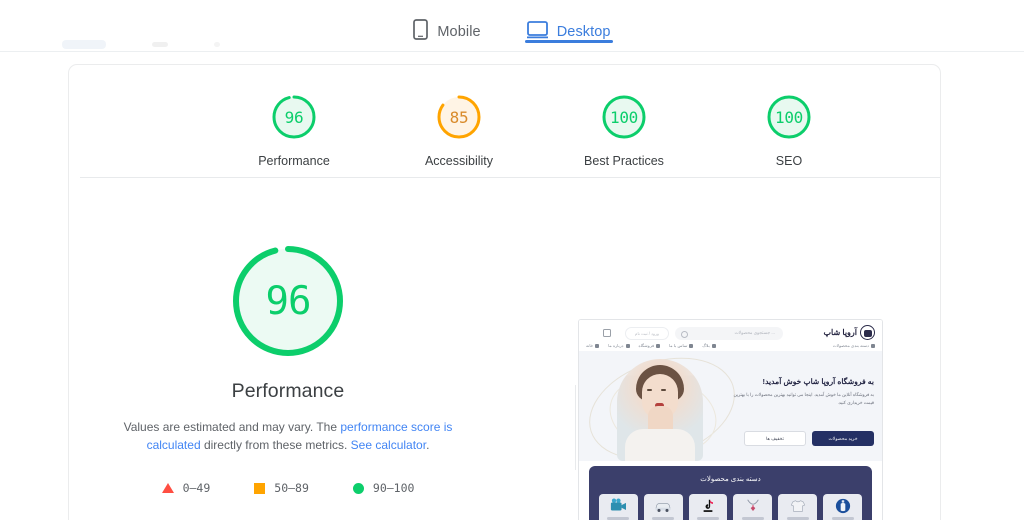 Image resolution: width=1024 pixels, height=520 pixels. Describe the element at coordinates (428, 445) in the screenshot. I see `note-text-3: .` at that location.